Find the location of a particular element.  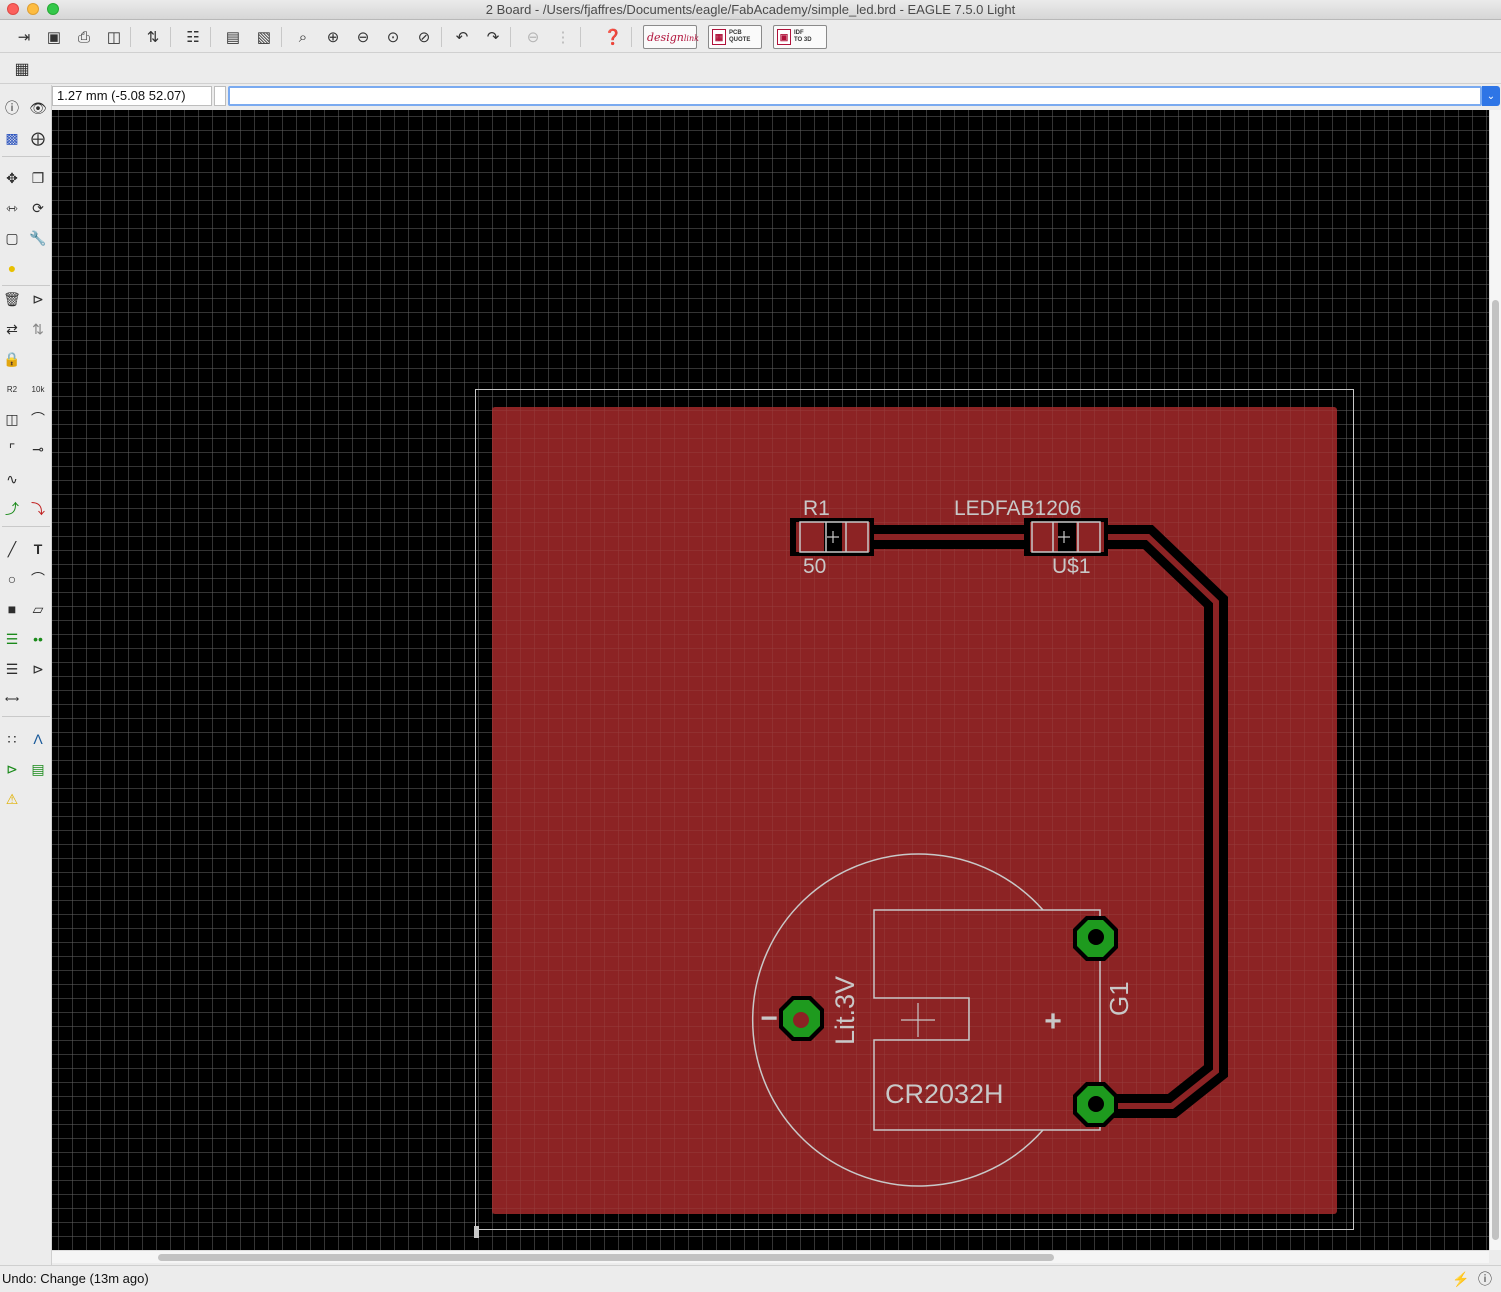

name-icon: R2 is located at coordinates (12, 389).